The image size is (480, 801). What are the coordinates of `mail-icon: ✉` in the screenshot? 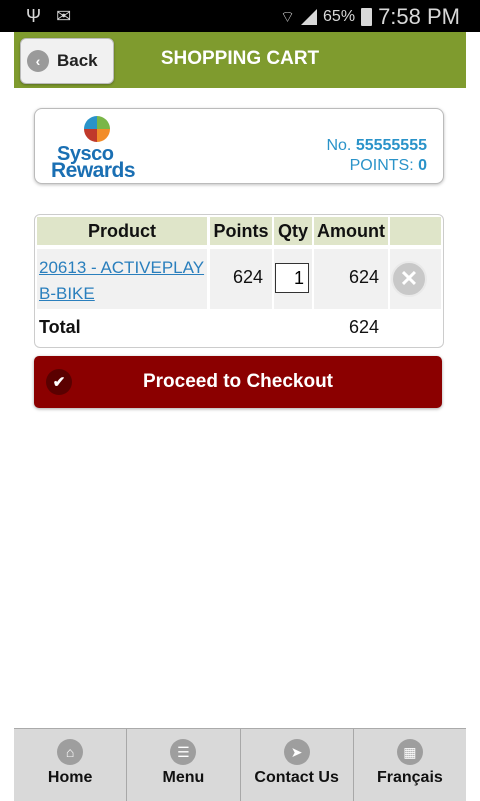 It's located at (64, 16).